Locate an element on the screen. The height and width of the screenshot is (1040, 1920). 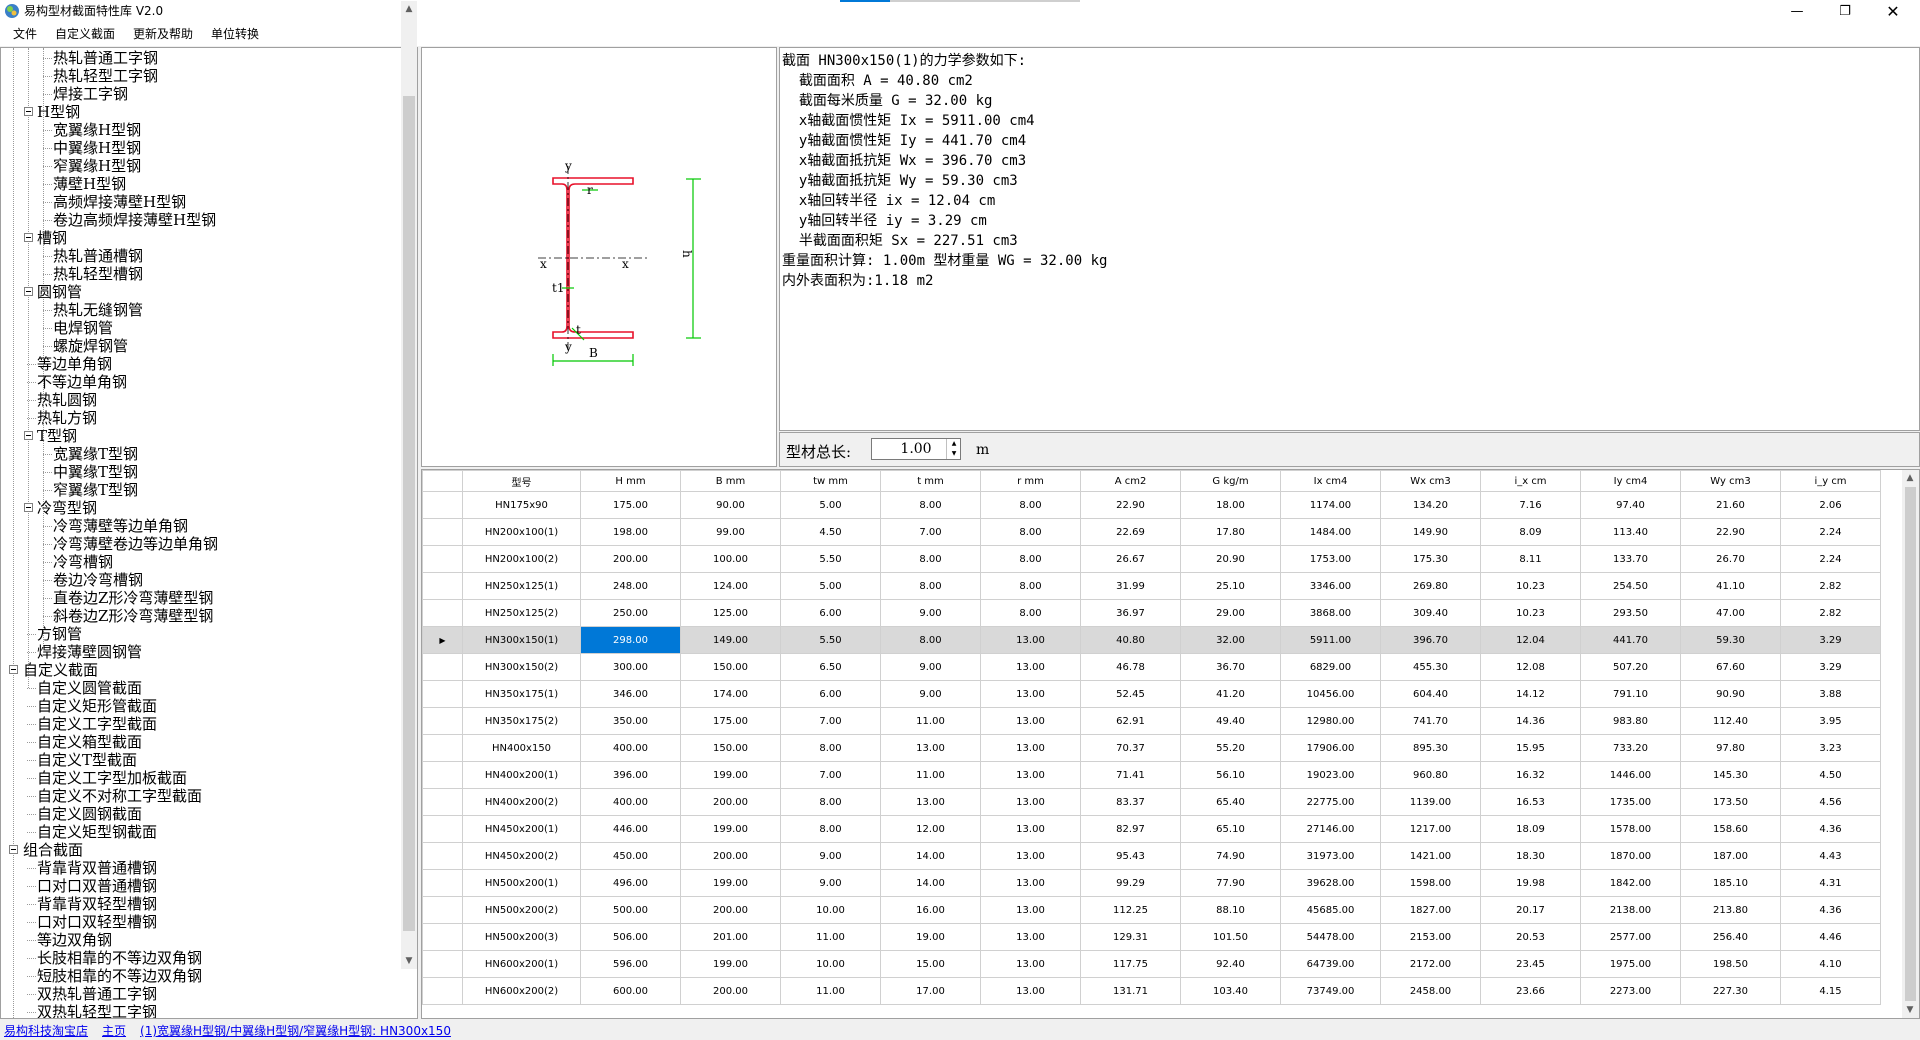
table-cell: 895.30 is located at coordinates (1430, 748).